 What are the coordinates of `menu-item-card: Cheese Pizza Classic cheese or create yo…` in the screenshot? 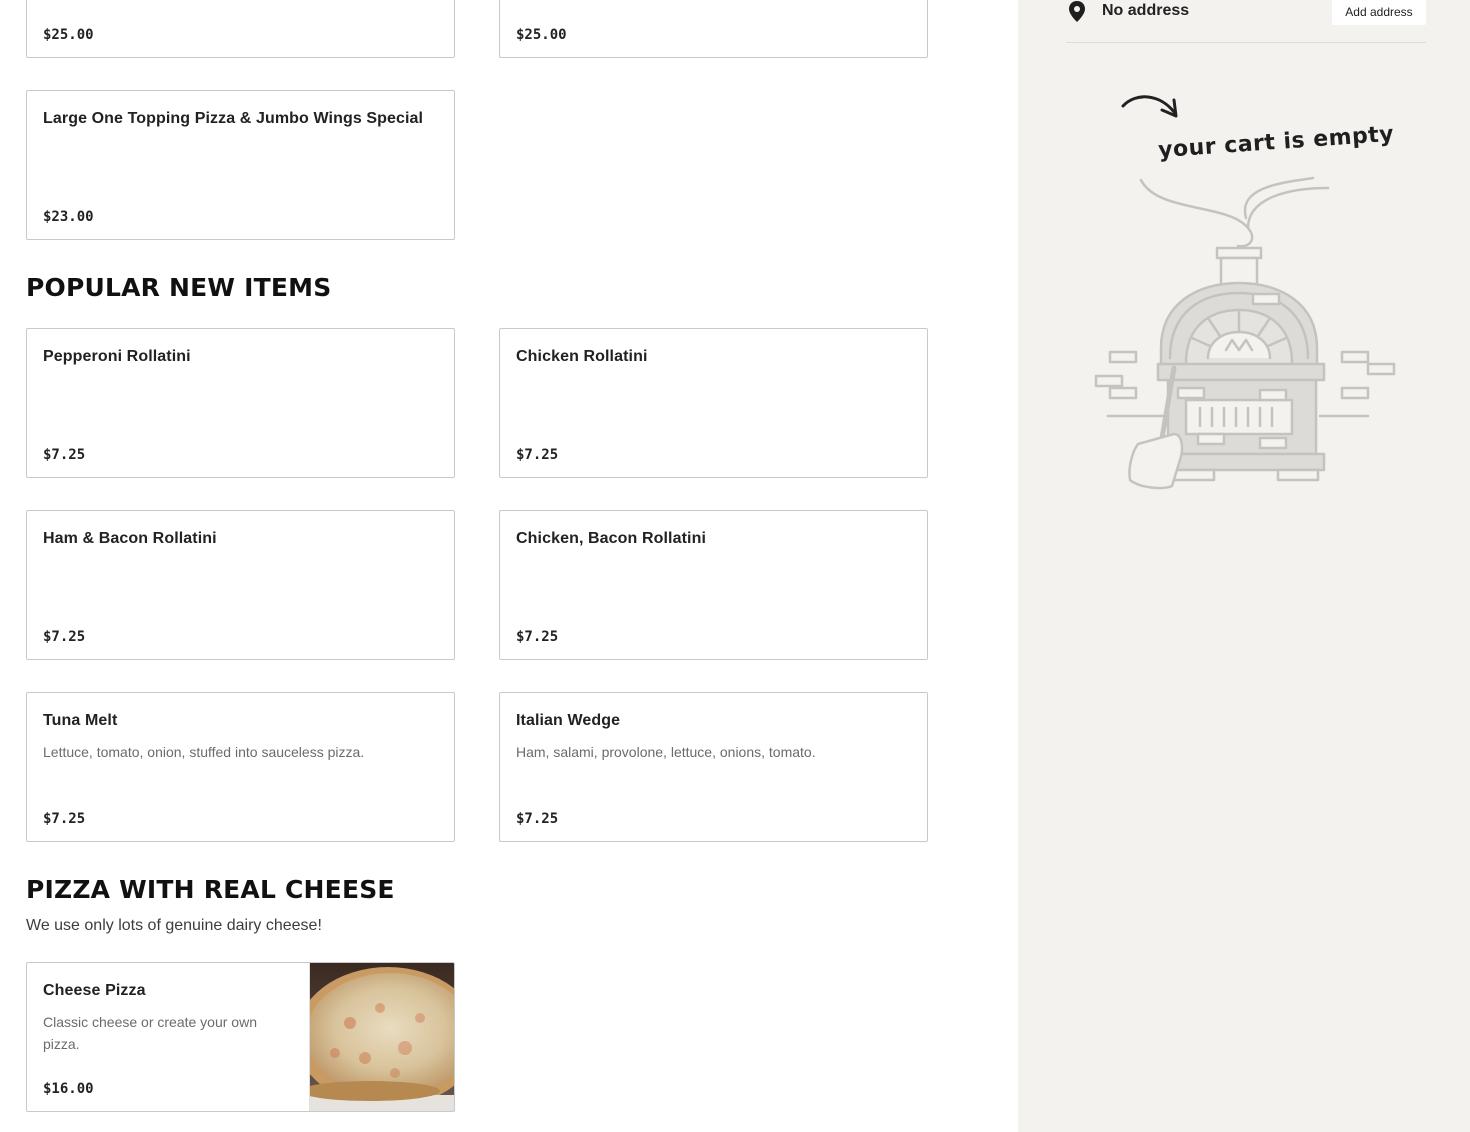 It's located at (240, 1037).